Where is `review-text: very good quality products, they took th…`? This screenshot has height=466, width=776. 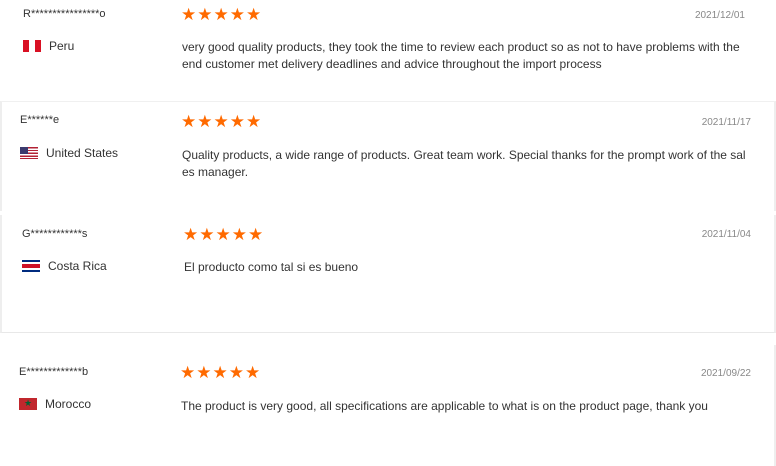 review-text: very good quality products, they took th… is located at coordinates (461, 55).